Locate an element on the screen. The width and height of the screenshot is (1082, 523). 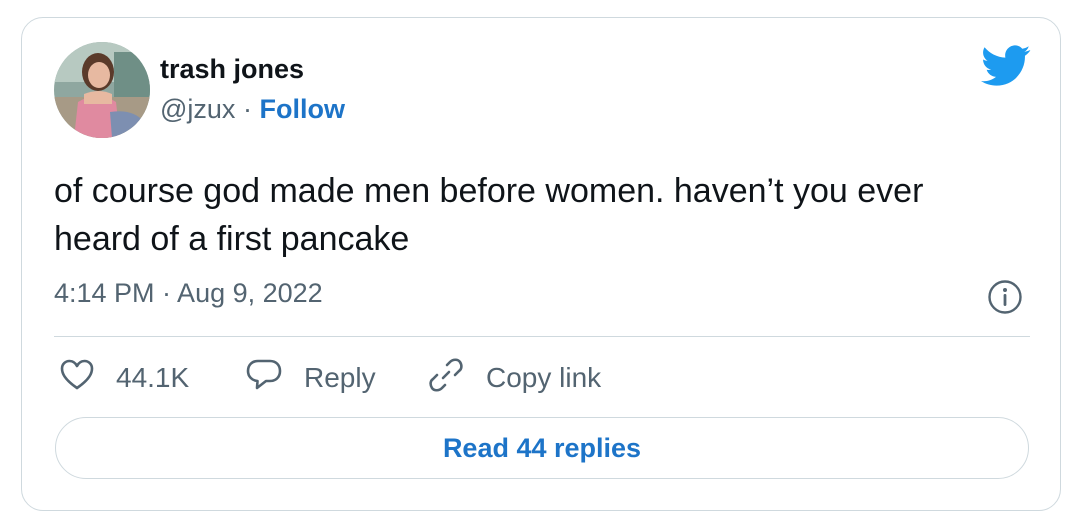
link-icon is located at coordinates (457, 378).